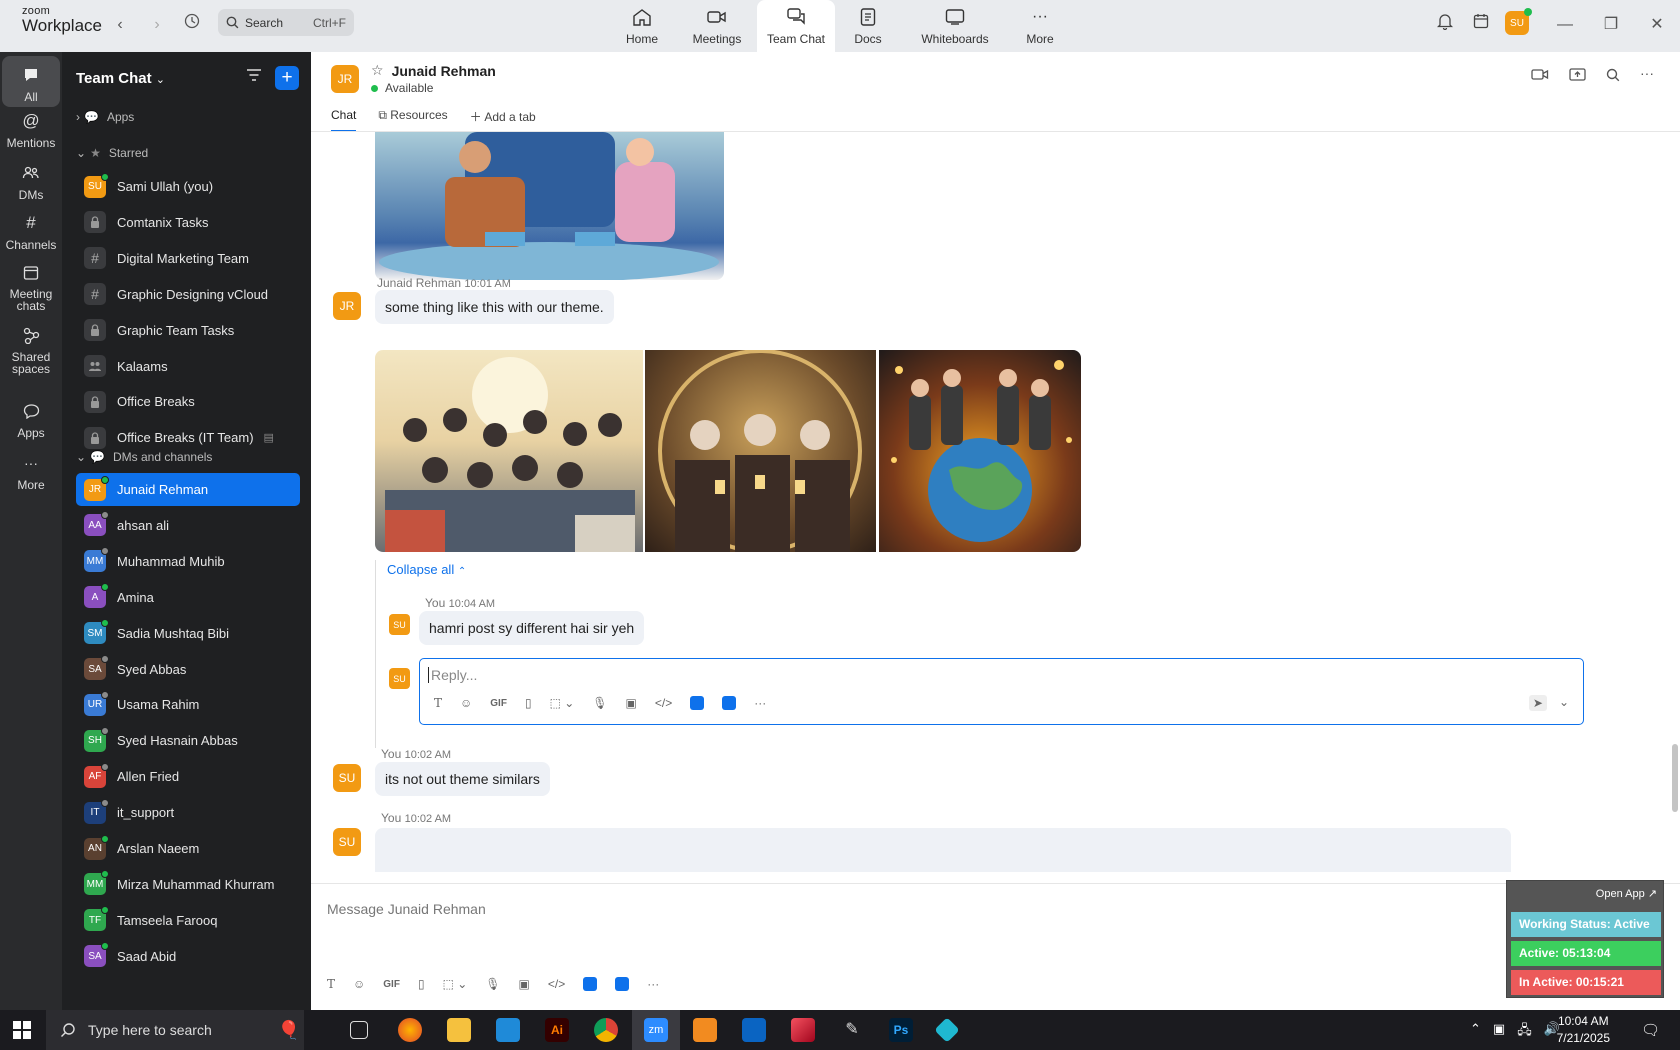  I want to click on restore-icon: ❐, so click(1611, 25).